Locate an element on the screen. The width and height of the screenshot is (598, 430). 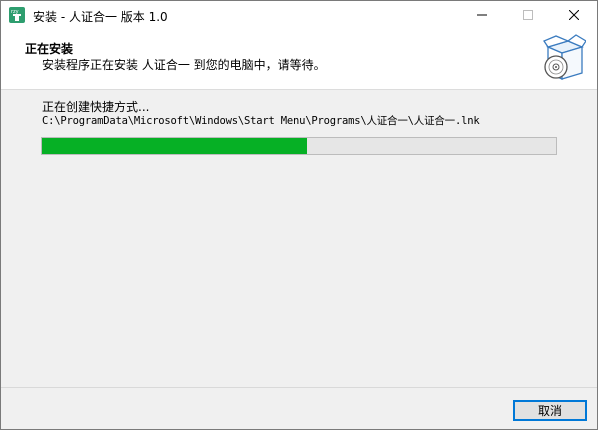
maximize-icon is located at coordinates (528, 16).